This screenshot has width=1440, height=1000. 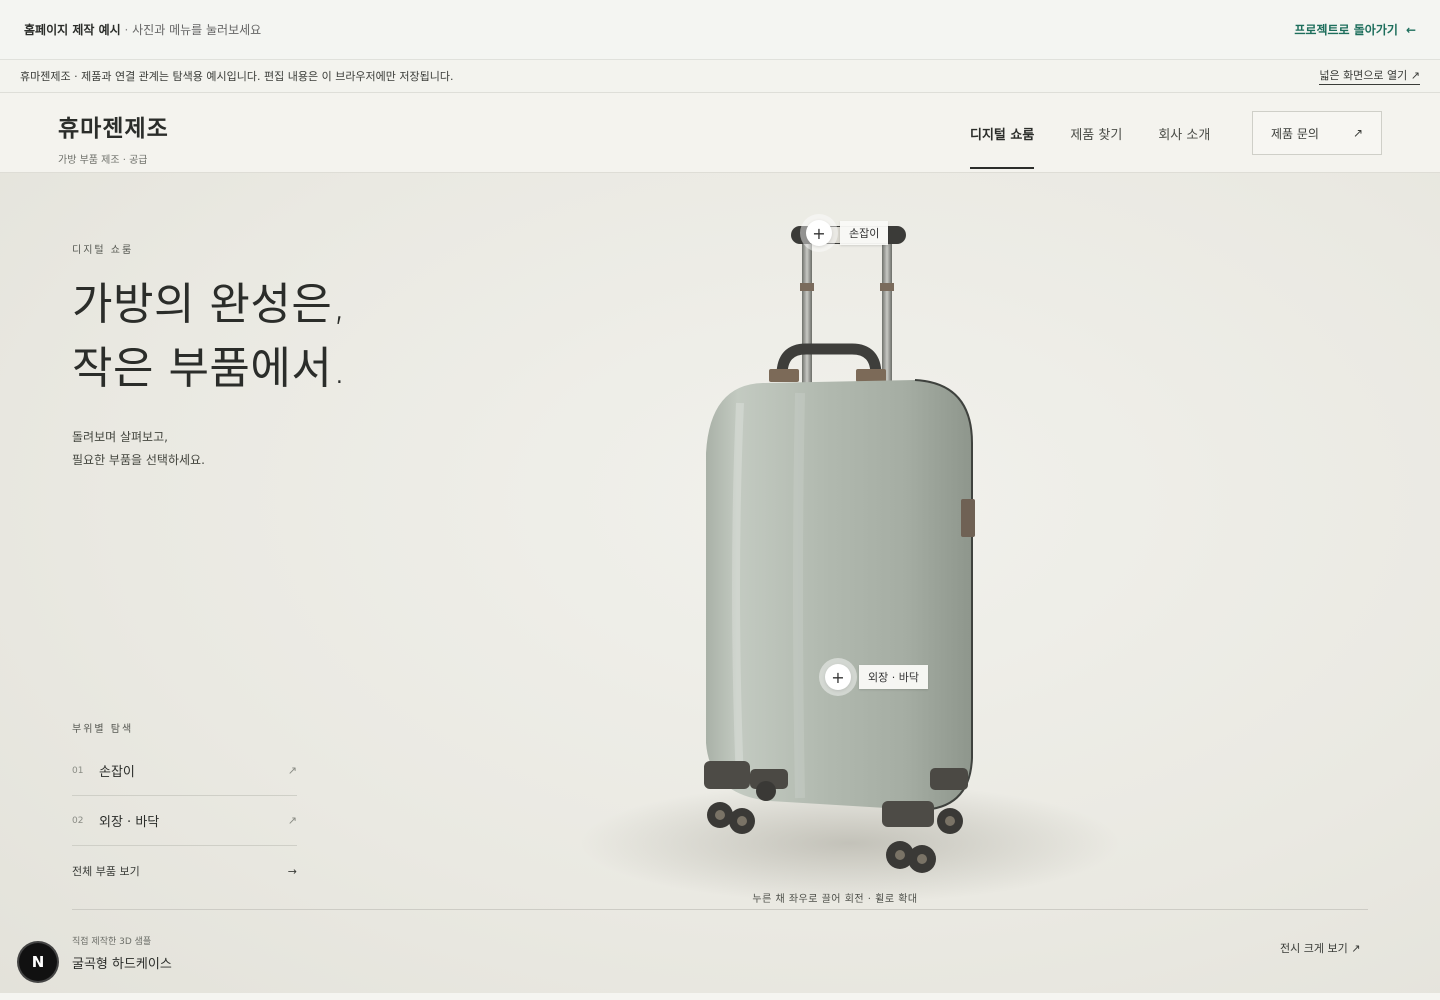 I want to click on divider, so click(x=720, y=909).